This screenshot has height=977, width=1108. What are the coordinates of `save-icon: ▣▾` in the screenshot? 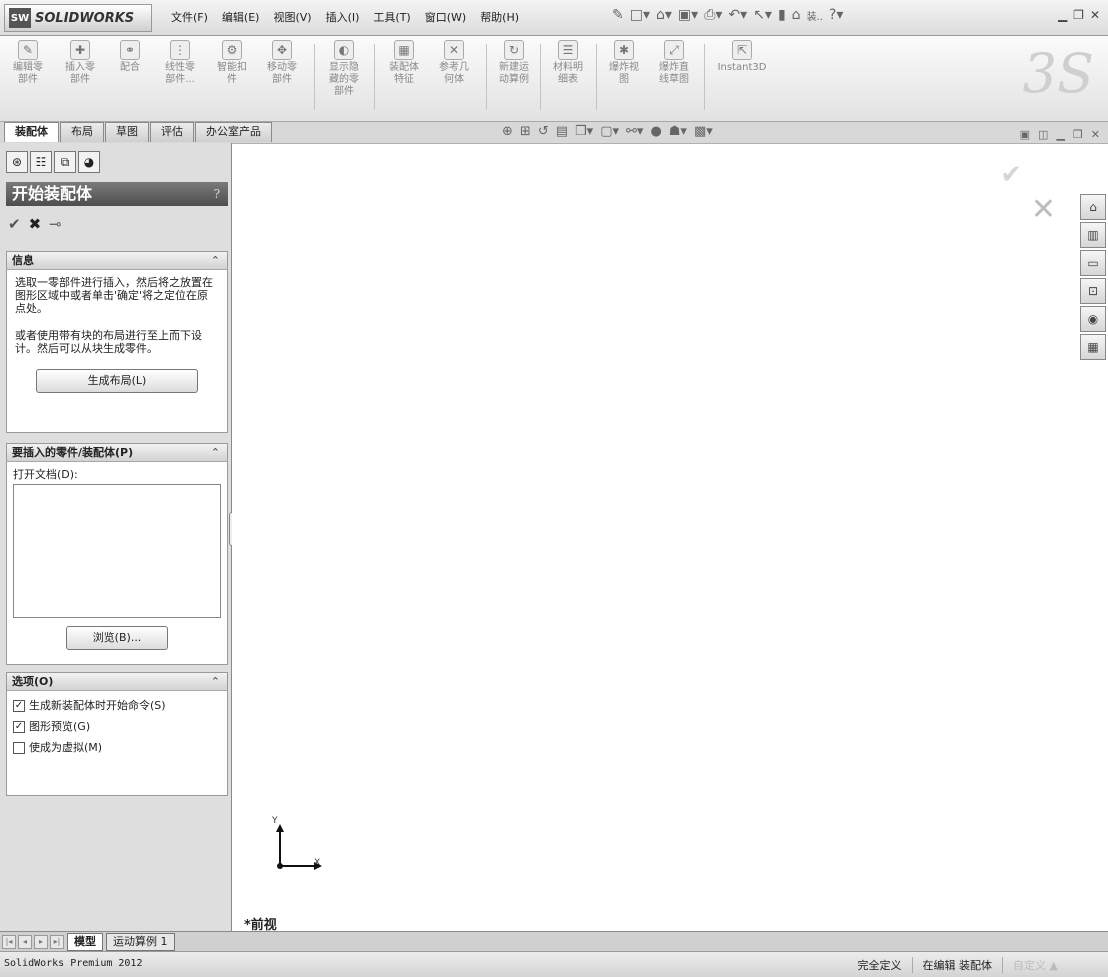 It's located at (688, 15).